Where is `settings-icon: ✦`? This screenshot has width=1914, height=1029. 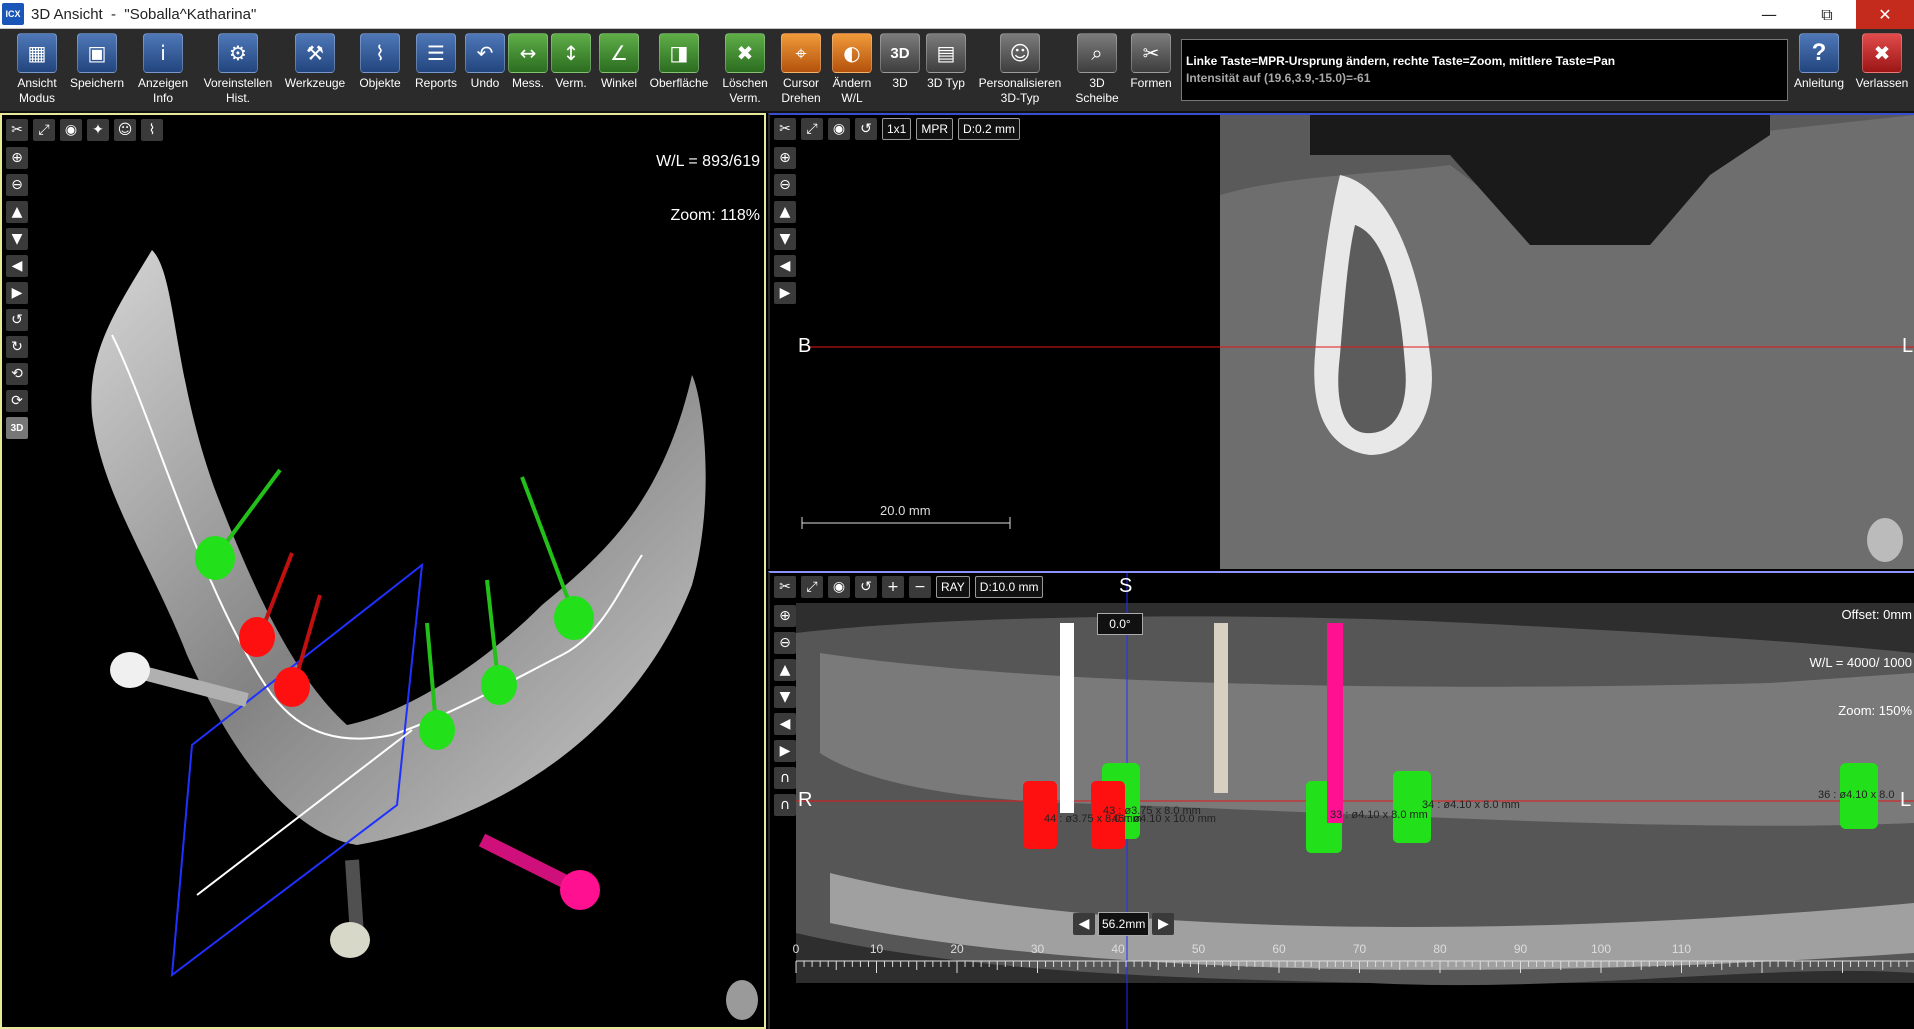
settings-icon: ✦ is located at coordinates (98, 130).